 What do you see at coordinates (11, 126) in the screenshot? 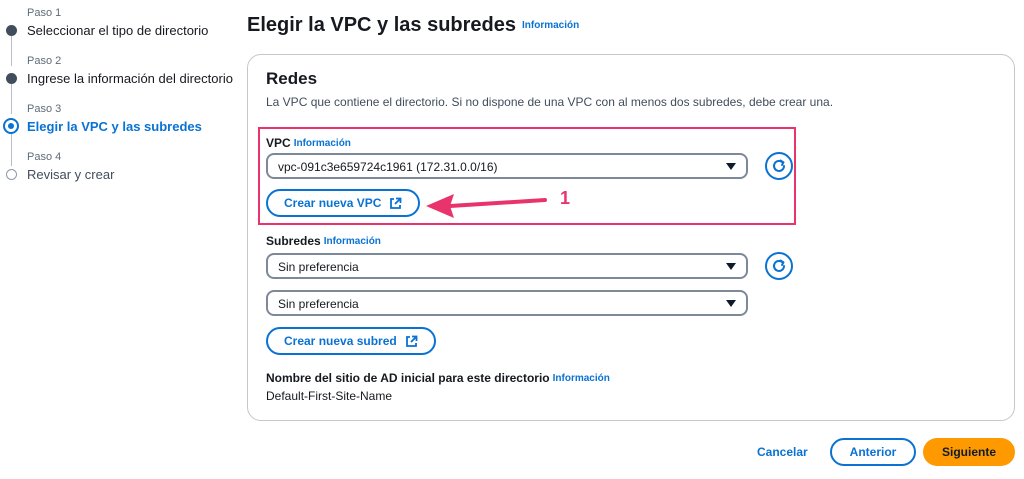
I see `step-3-indicator-icon` at bounding box center [11, 126].